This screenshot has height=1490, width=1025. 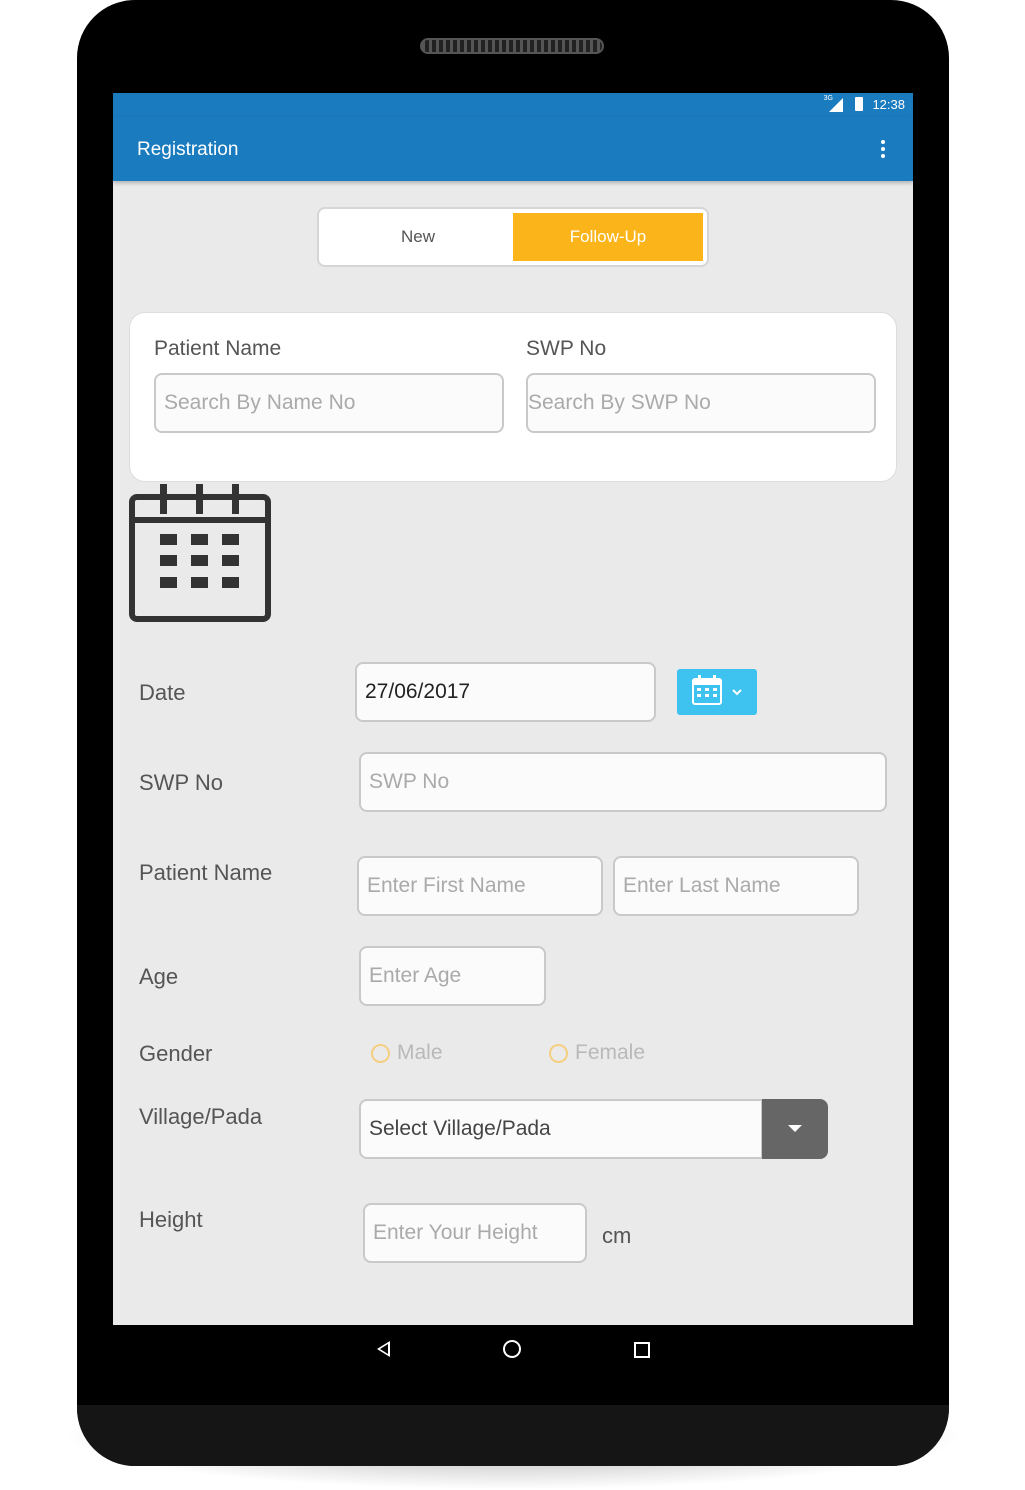 I want to click on app-bar: Registration, so click(x=513, y=149).